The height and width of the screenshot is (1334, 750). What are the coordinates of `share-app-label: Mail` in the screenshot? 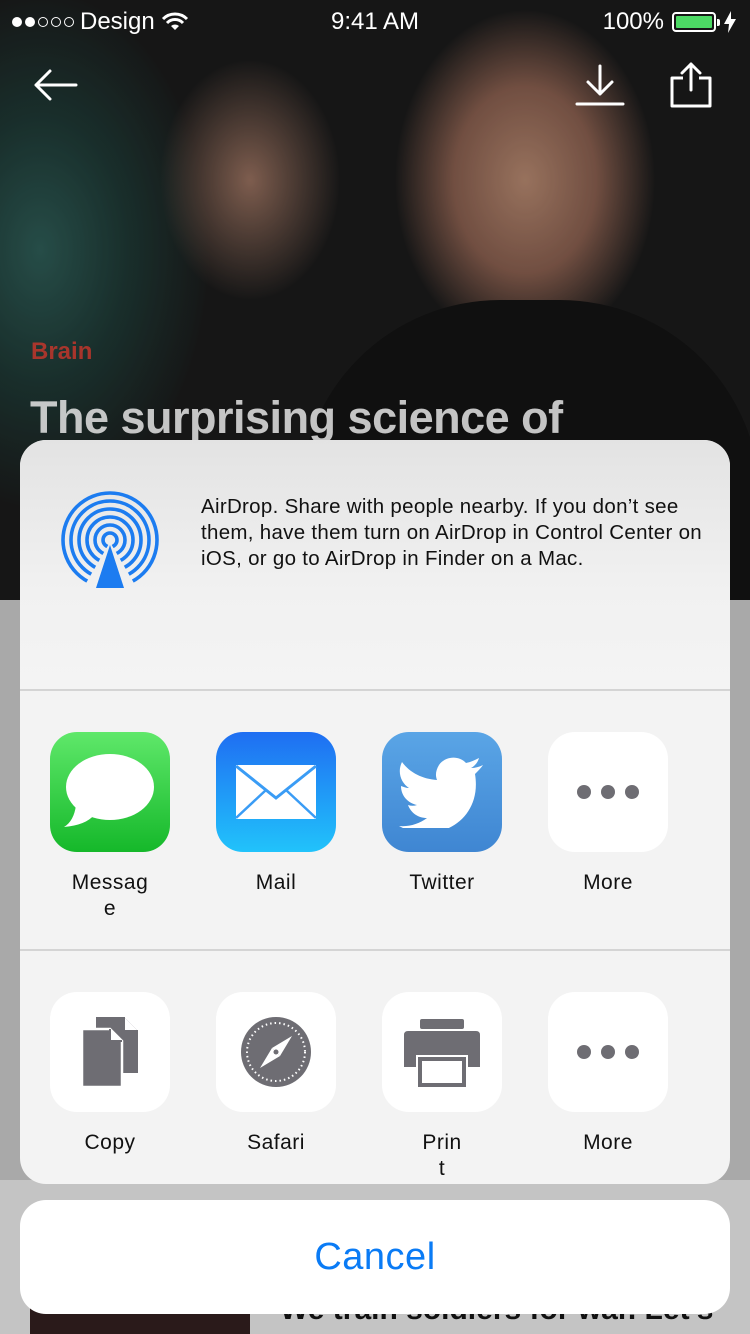 It's located at (276, 882).